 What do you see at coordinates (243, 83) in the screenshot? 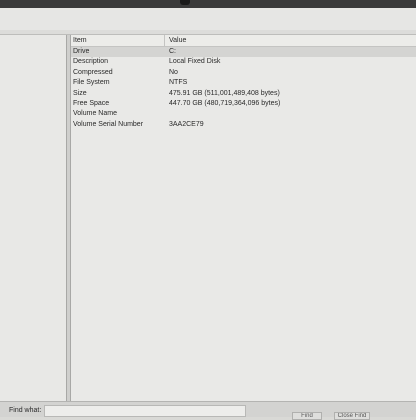
I see `list-row-file-system: File System NTFS` at bounding box center [243, 83].